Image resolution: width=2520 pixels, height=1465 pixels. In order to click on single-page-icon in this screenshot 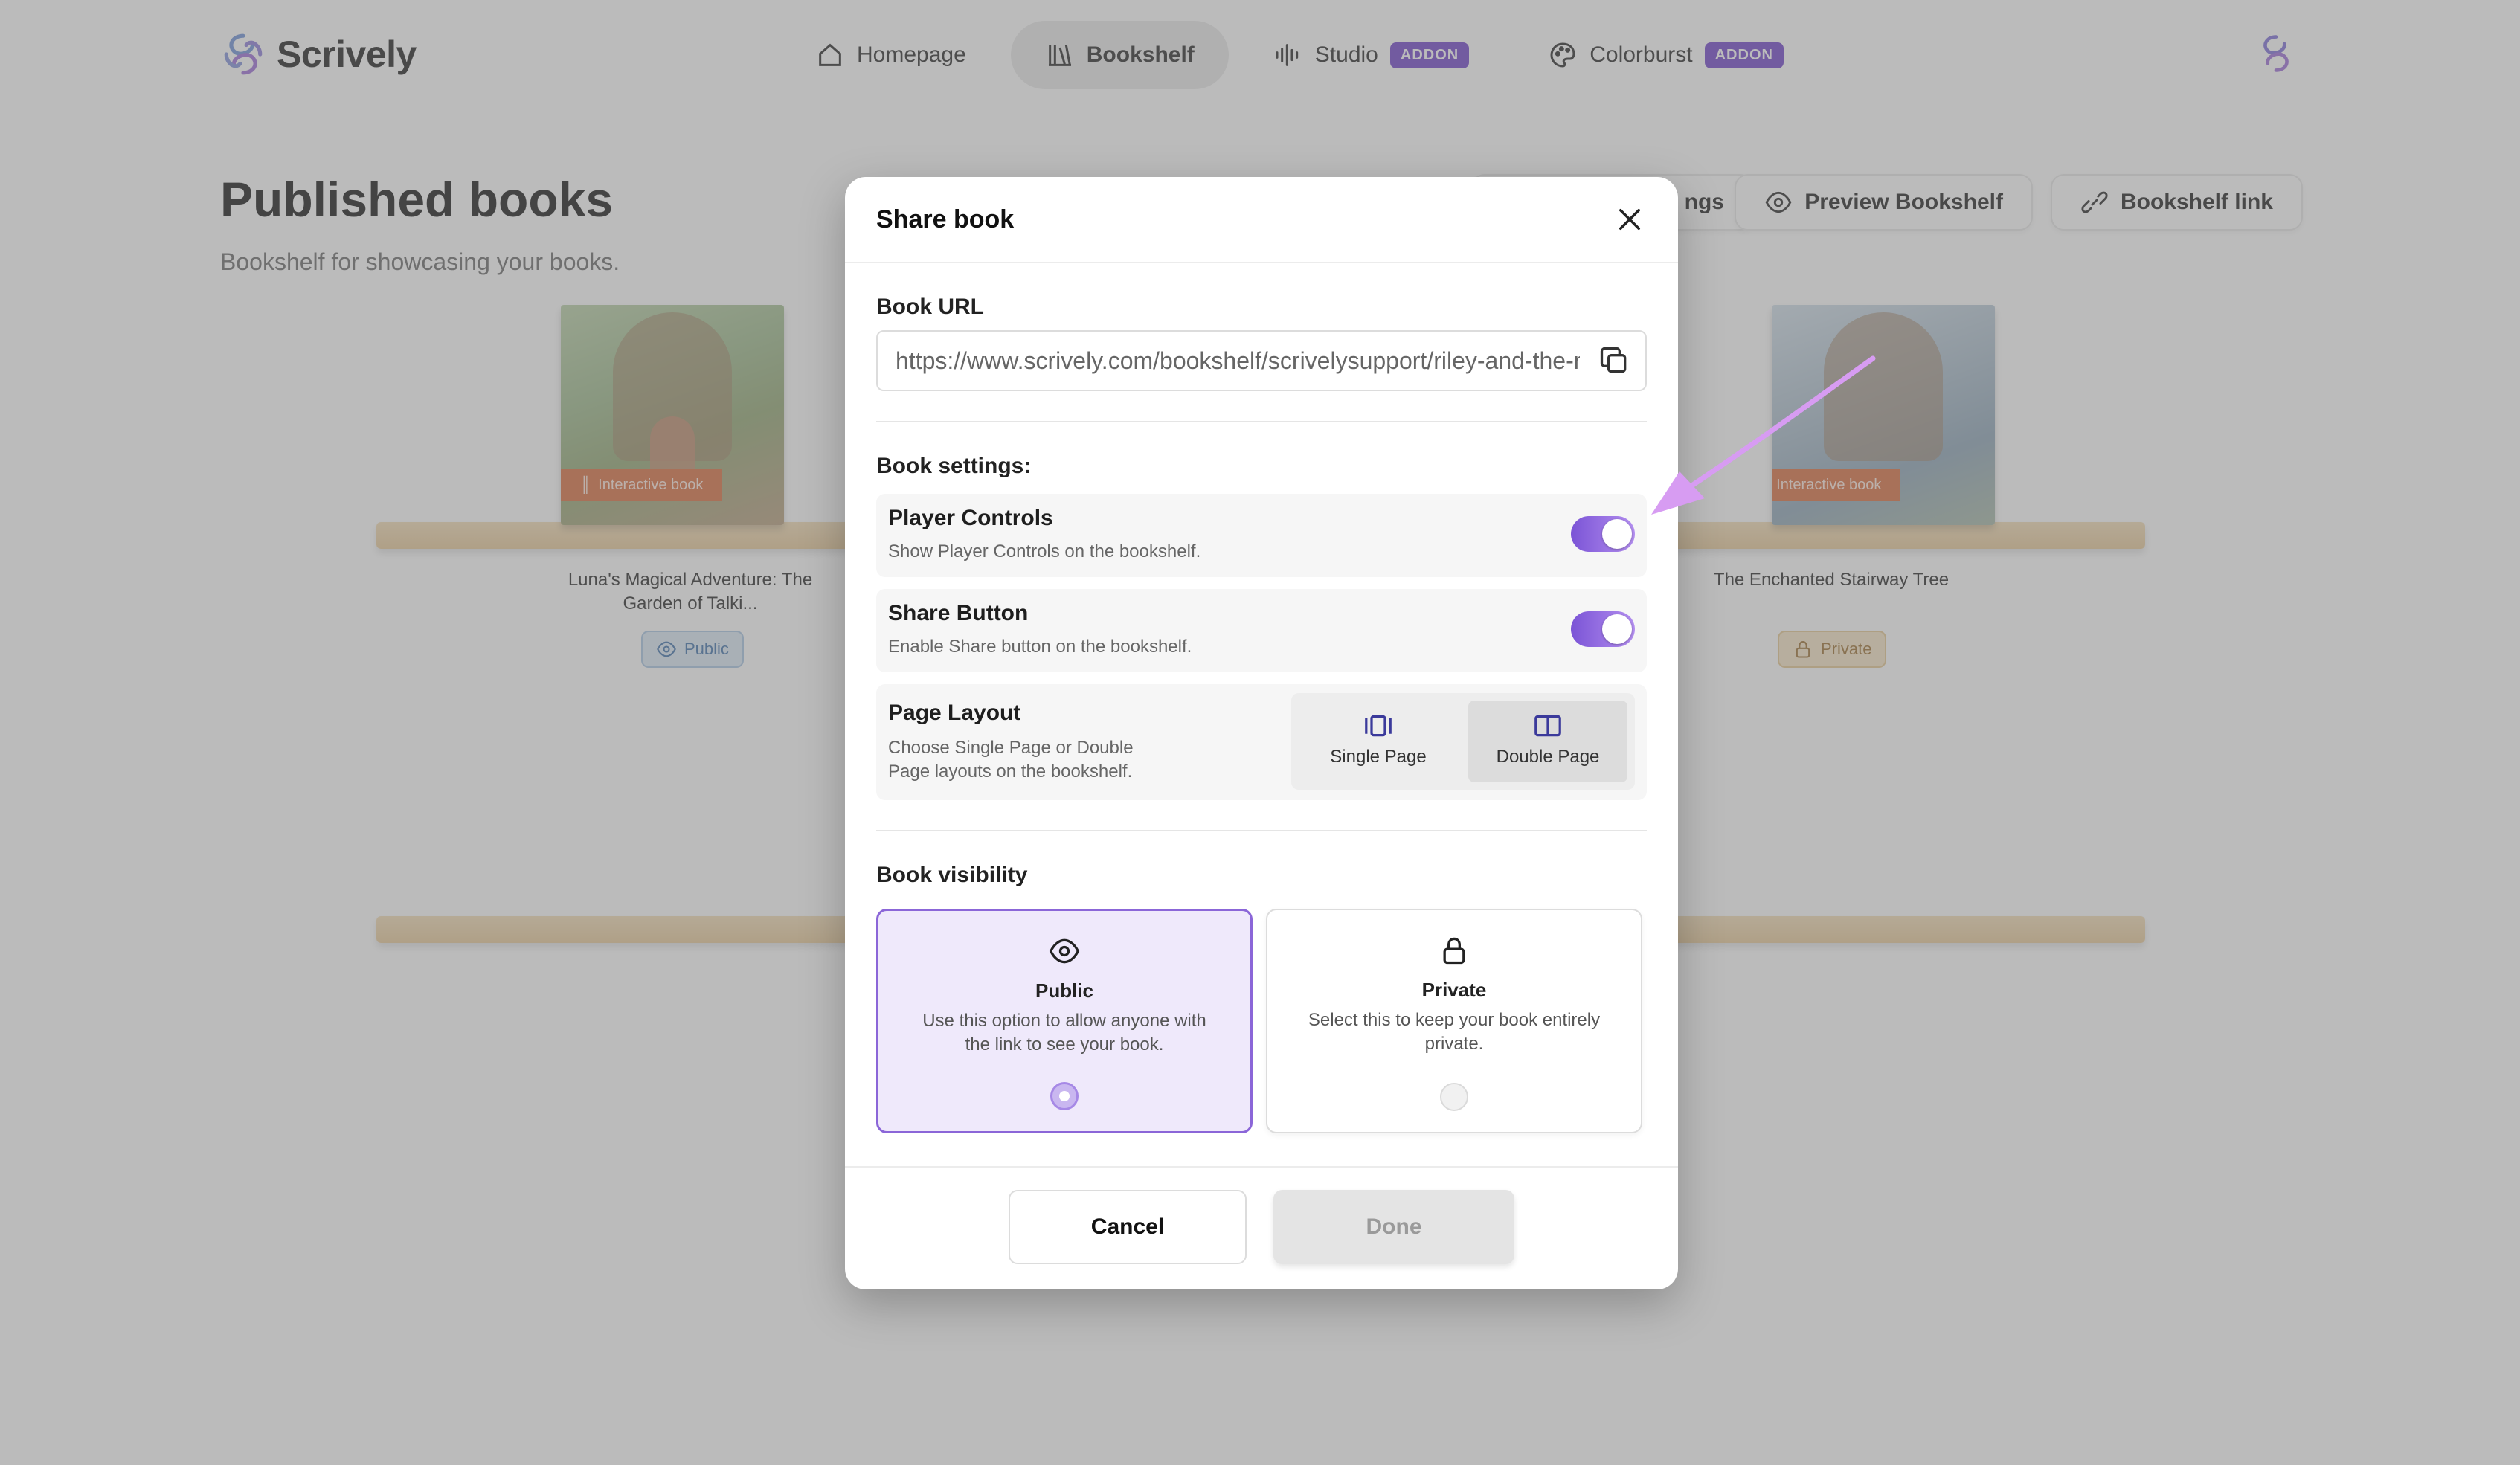, I will do `click(1378, 726)`.